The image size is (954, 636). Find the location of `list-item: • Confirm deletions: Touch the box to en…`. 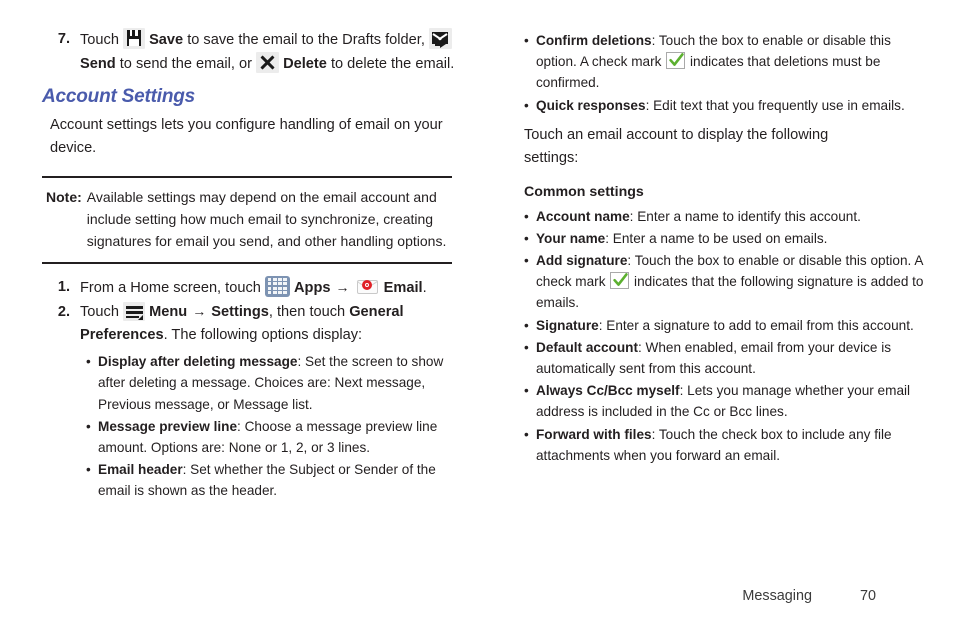

list-item: • Confirm deletions: Touch the box to en… is located at coordinates (724, 62).